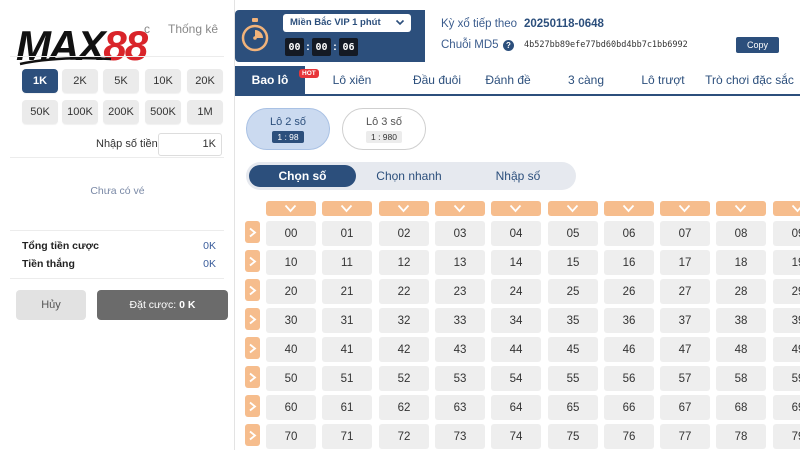 The height and width of the screenshot is (450, 800). I want to click on amount-chip: 10K, so click(163, 81).